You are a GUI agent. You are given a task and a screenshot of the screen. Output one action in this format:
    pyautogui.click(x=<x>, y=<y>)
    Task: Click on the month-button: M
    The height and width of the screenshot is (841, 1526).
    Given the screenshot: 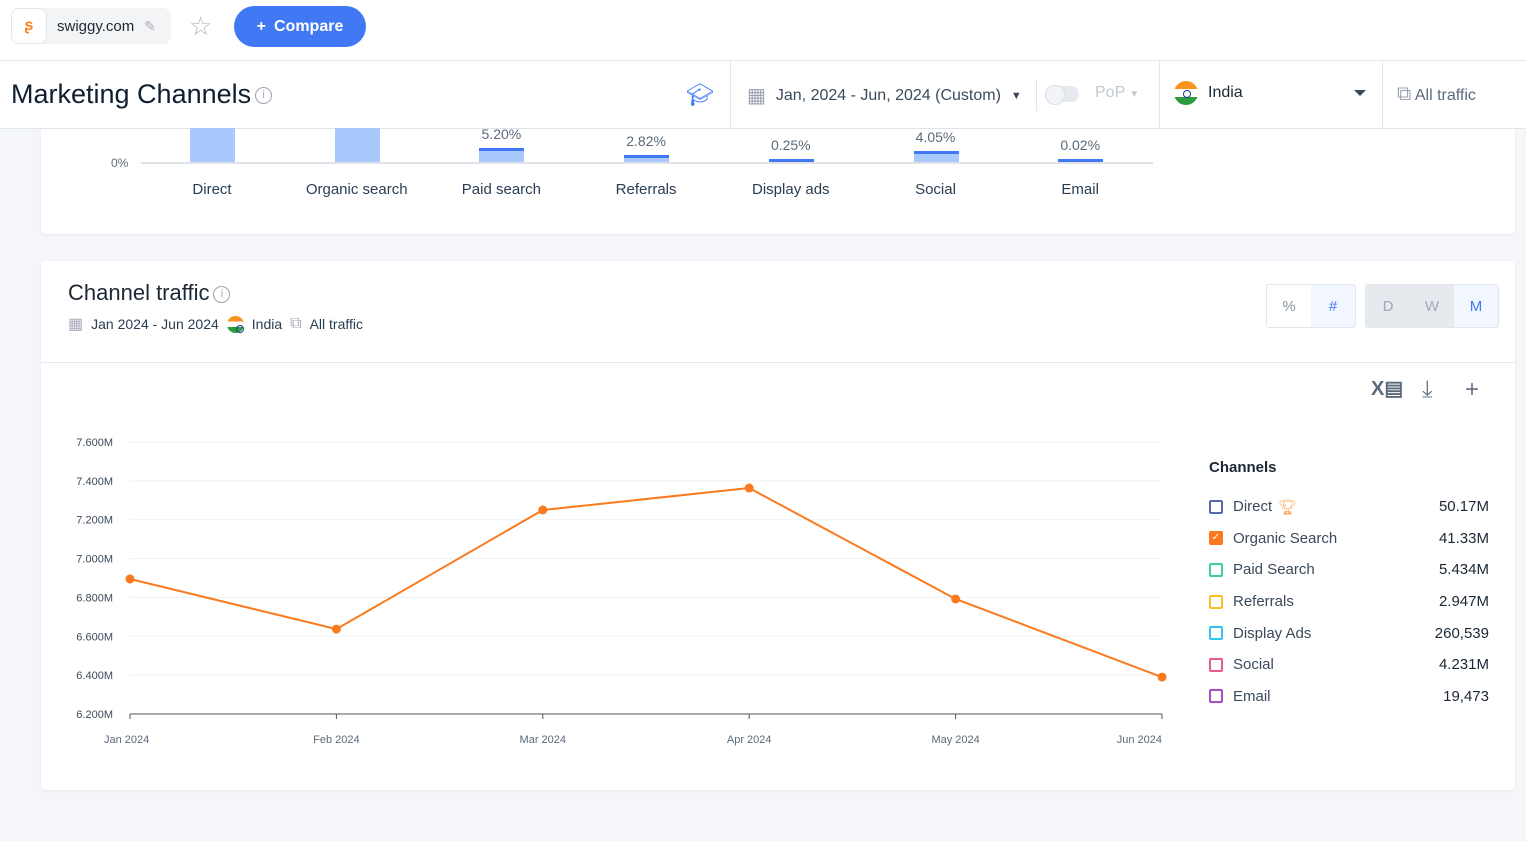 What is the action you would take?
    pyautogui.click(x=1476, y=306)
    